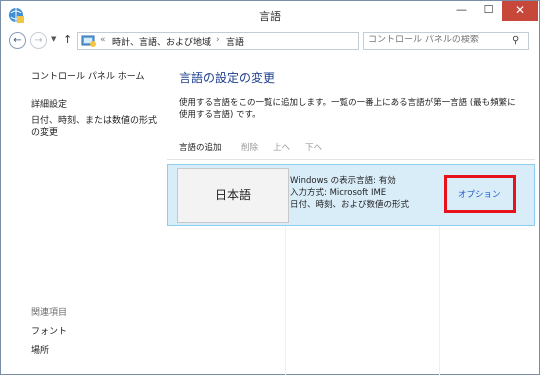 Image resolution: width=540 pixels, height=375 pixels. What do you see at coordinates (49, 103) in the screenshot?
I see `advanced-settings-link: 詳細設定` at bounding box center [49, 103].